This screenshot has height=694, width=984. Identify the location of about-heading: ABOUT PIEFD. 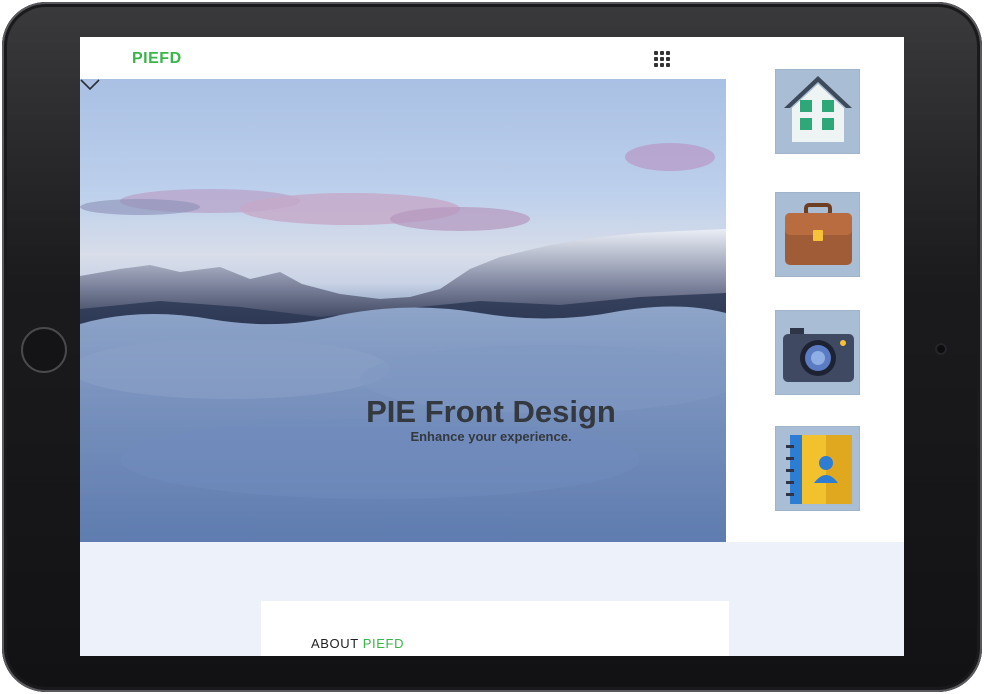
(357, 643).